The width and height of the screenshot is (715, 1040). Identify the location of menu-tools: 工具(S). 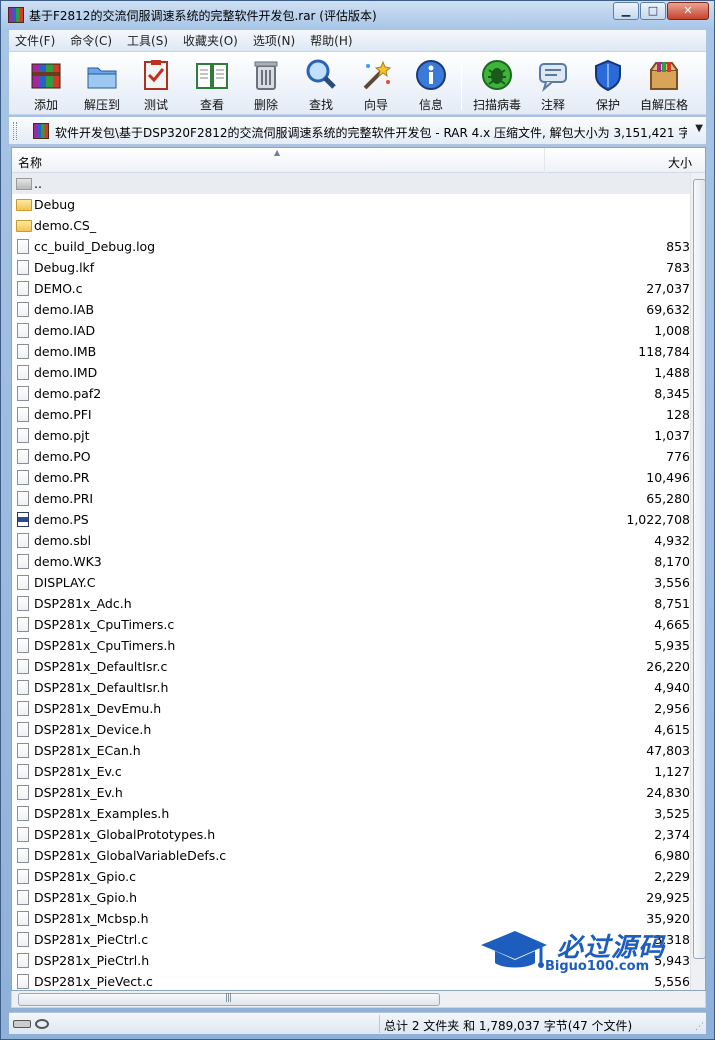
(147, 40).